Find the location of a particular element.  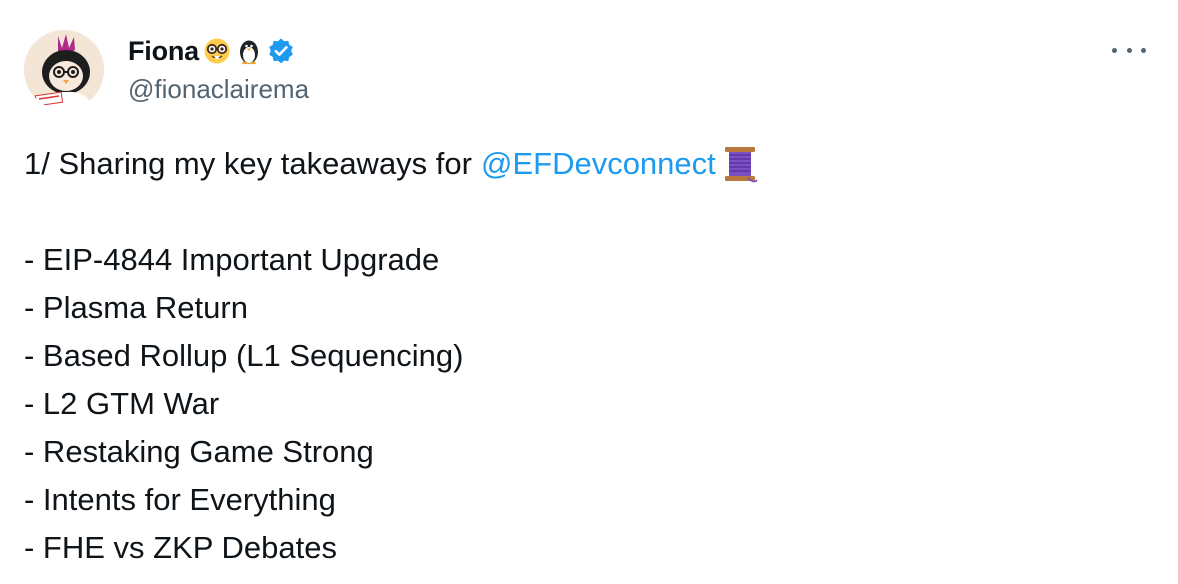

nerd-face-emoji-icon is located at coordinates (217, 51).